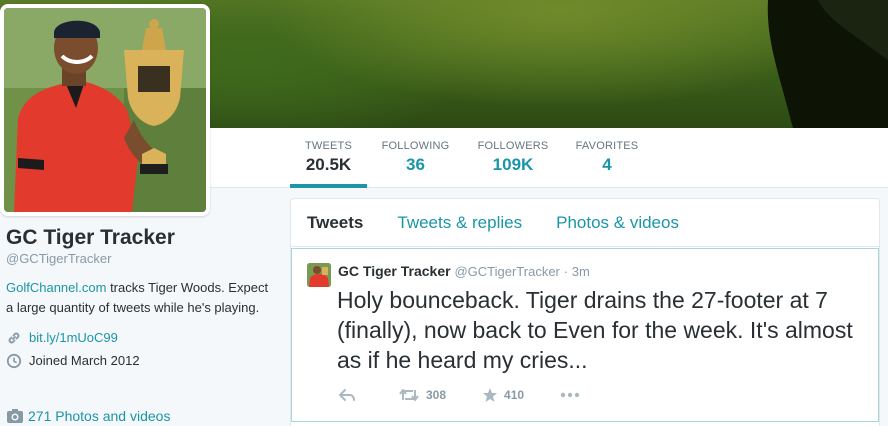  I want to click on favorite-count: 410, so click(514, 395).